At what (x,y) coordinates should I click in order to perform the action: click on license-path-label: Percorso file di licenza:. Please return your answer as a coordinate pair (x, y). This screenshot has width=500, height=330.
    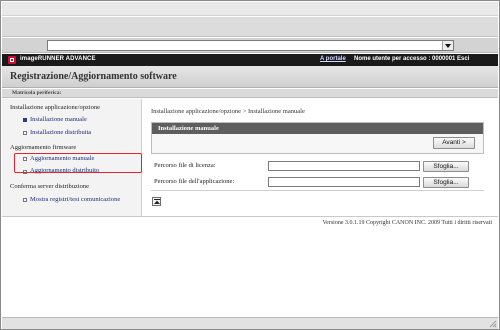
    Looking at the image, I should click on (185, 165).